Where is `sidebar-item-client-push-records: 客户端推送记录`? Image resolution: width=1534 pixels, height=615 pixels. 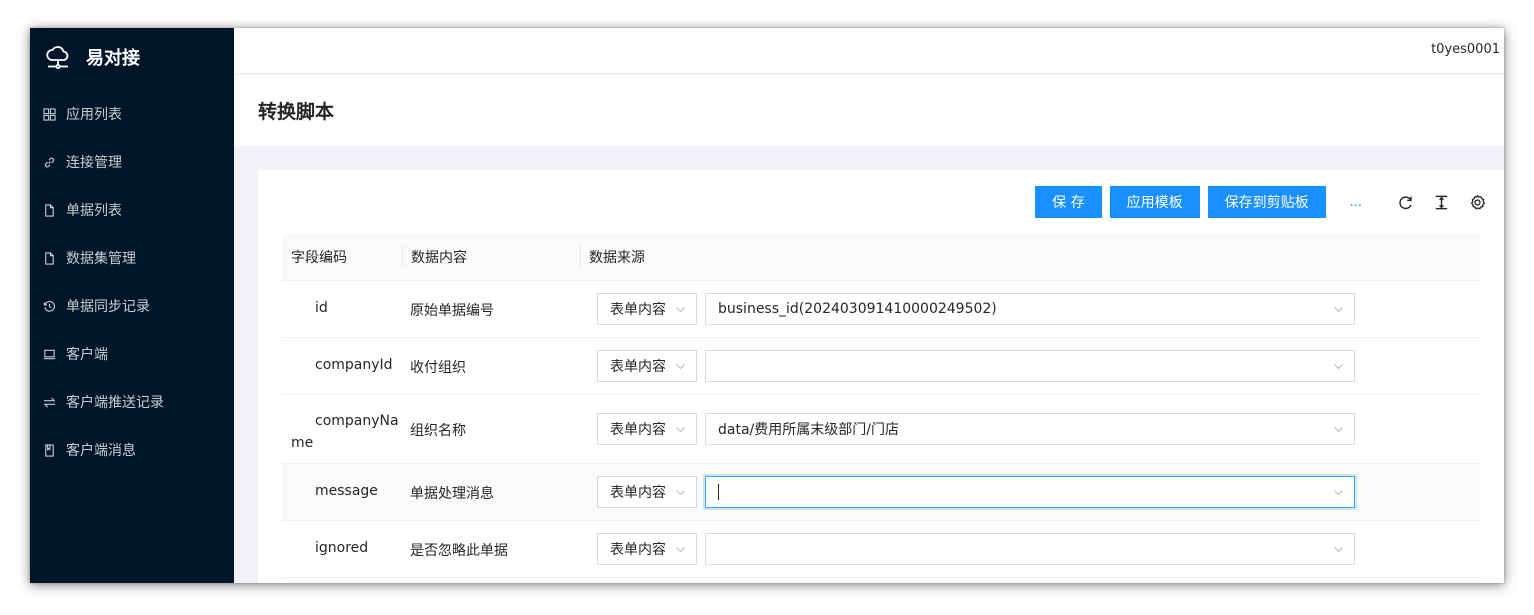
sidebar-item-client-push-records: 客户端推送记录 is located at coordinates (132, 402).